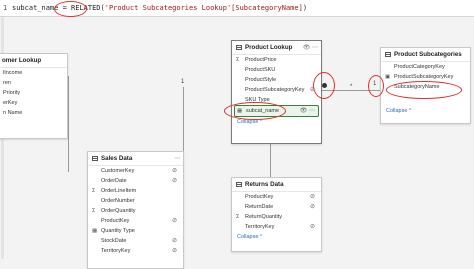 The height and width of the screenshot is (269, 474). What do you see at coordinates (33, 73) in the screenshot?
I see `field-row: lIncome` at bounding box center [33, 73].